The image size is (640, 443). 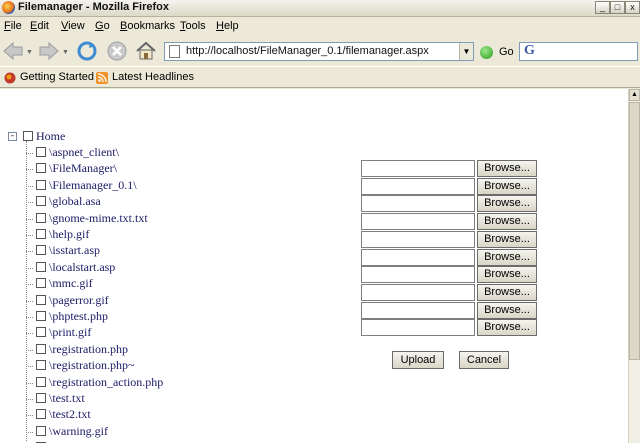 I want to click on tree-item-label: \registration.php, so click(x=88, y=349).